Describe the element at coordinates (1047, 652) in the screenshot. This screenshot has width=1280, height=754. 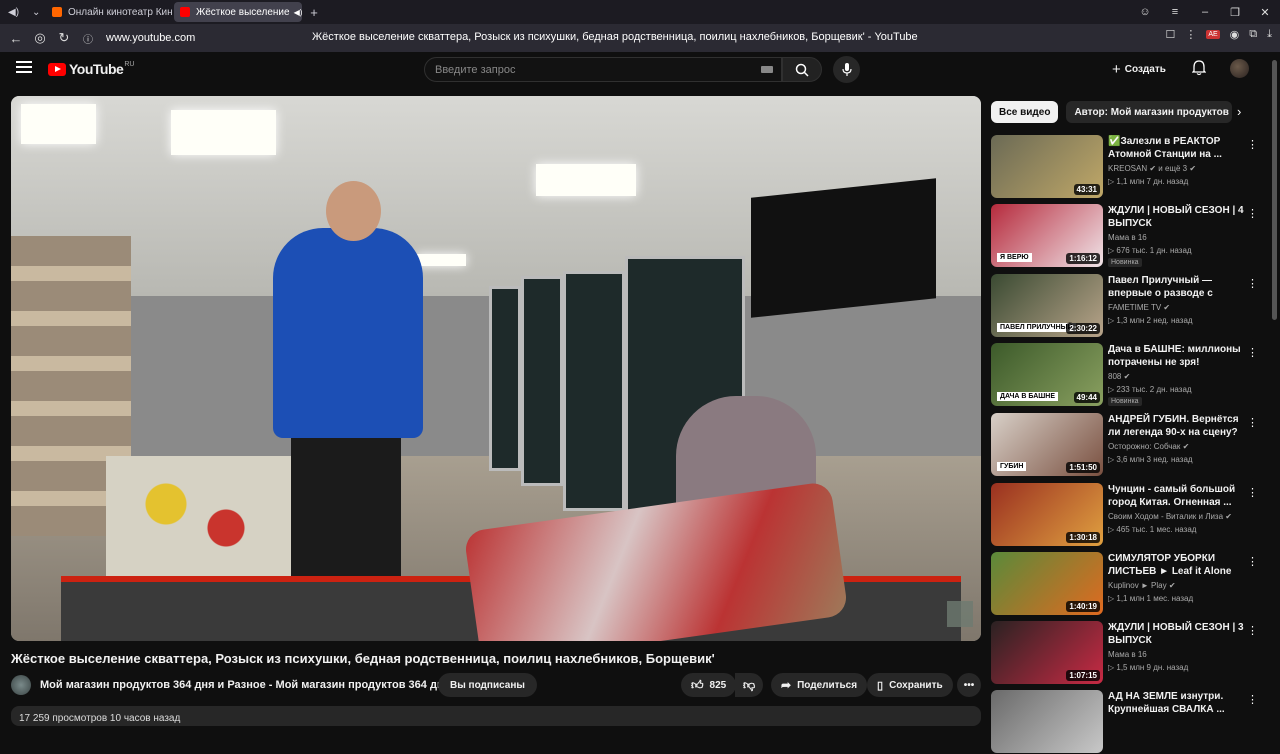
I see `video-thumbnail: 1:07:15` at that location.